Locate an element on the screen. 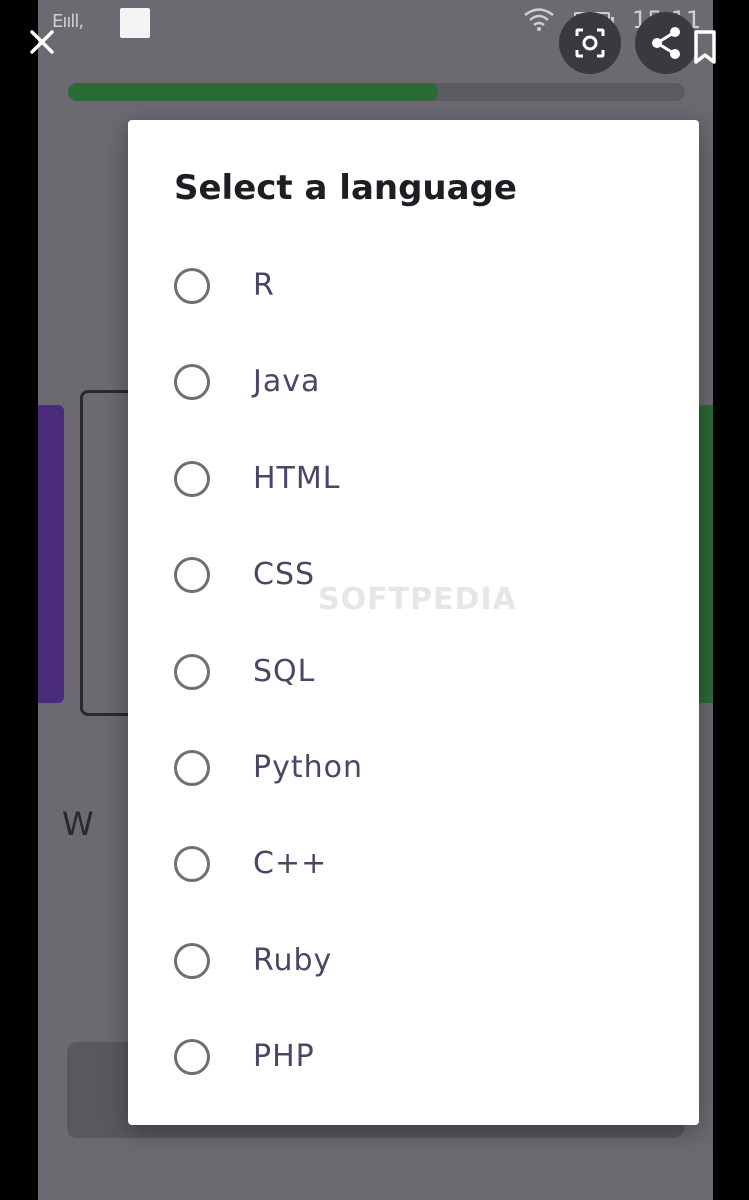  language-option: R is located at coordinates (413, 286).